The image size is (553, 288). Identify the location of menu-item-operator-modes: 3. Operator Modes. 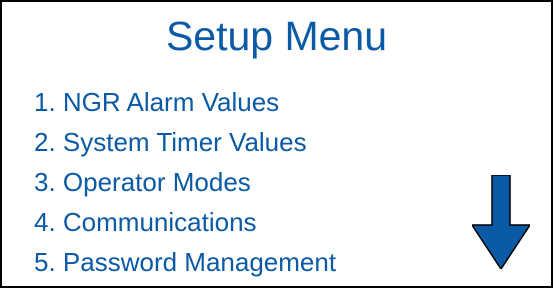
(185, 182).